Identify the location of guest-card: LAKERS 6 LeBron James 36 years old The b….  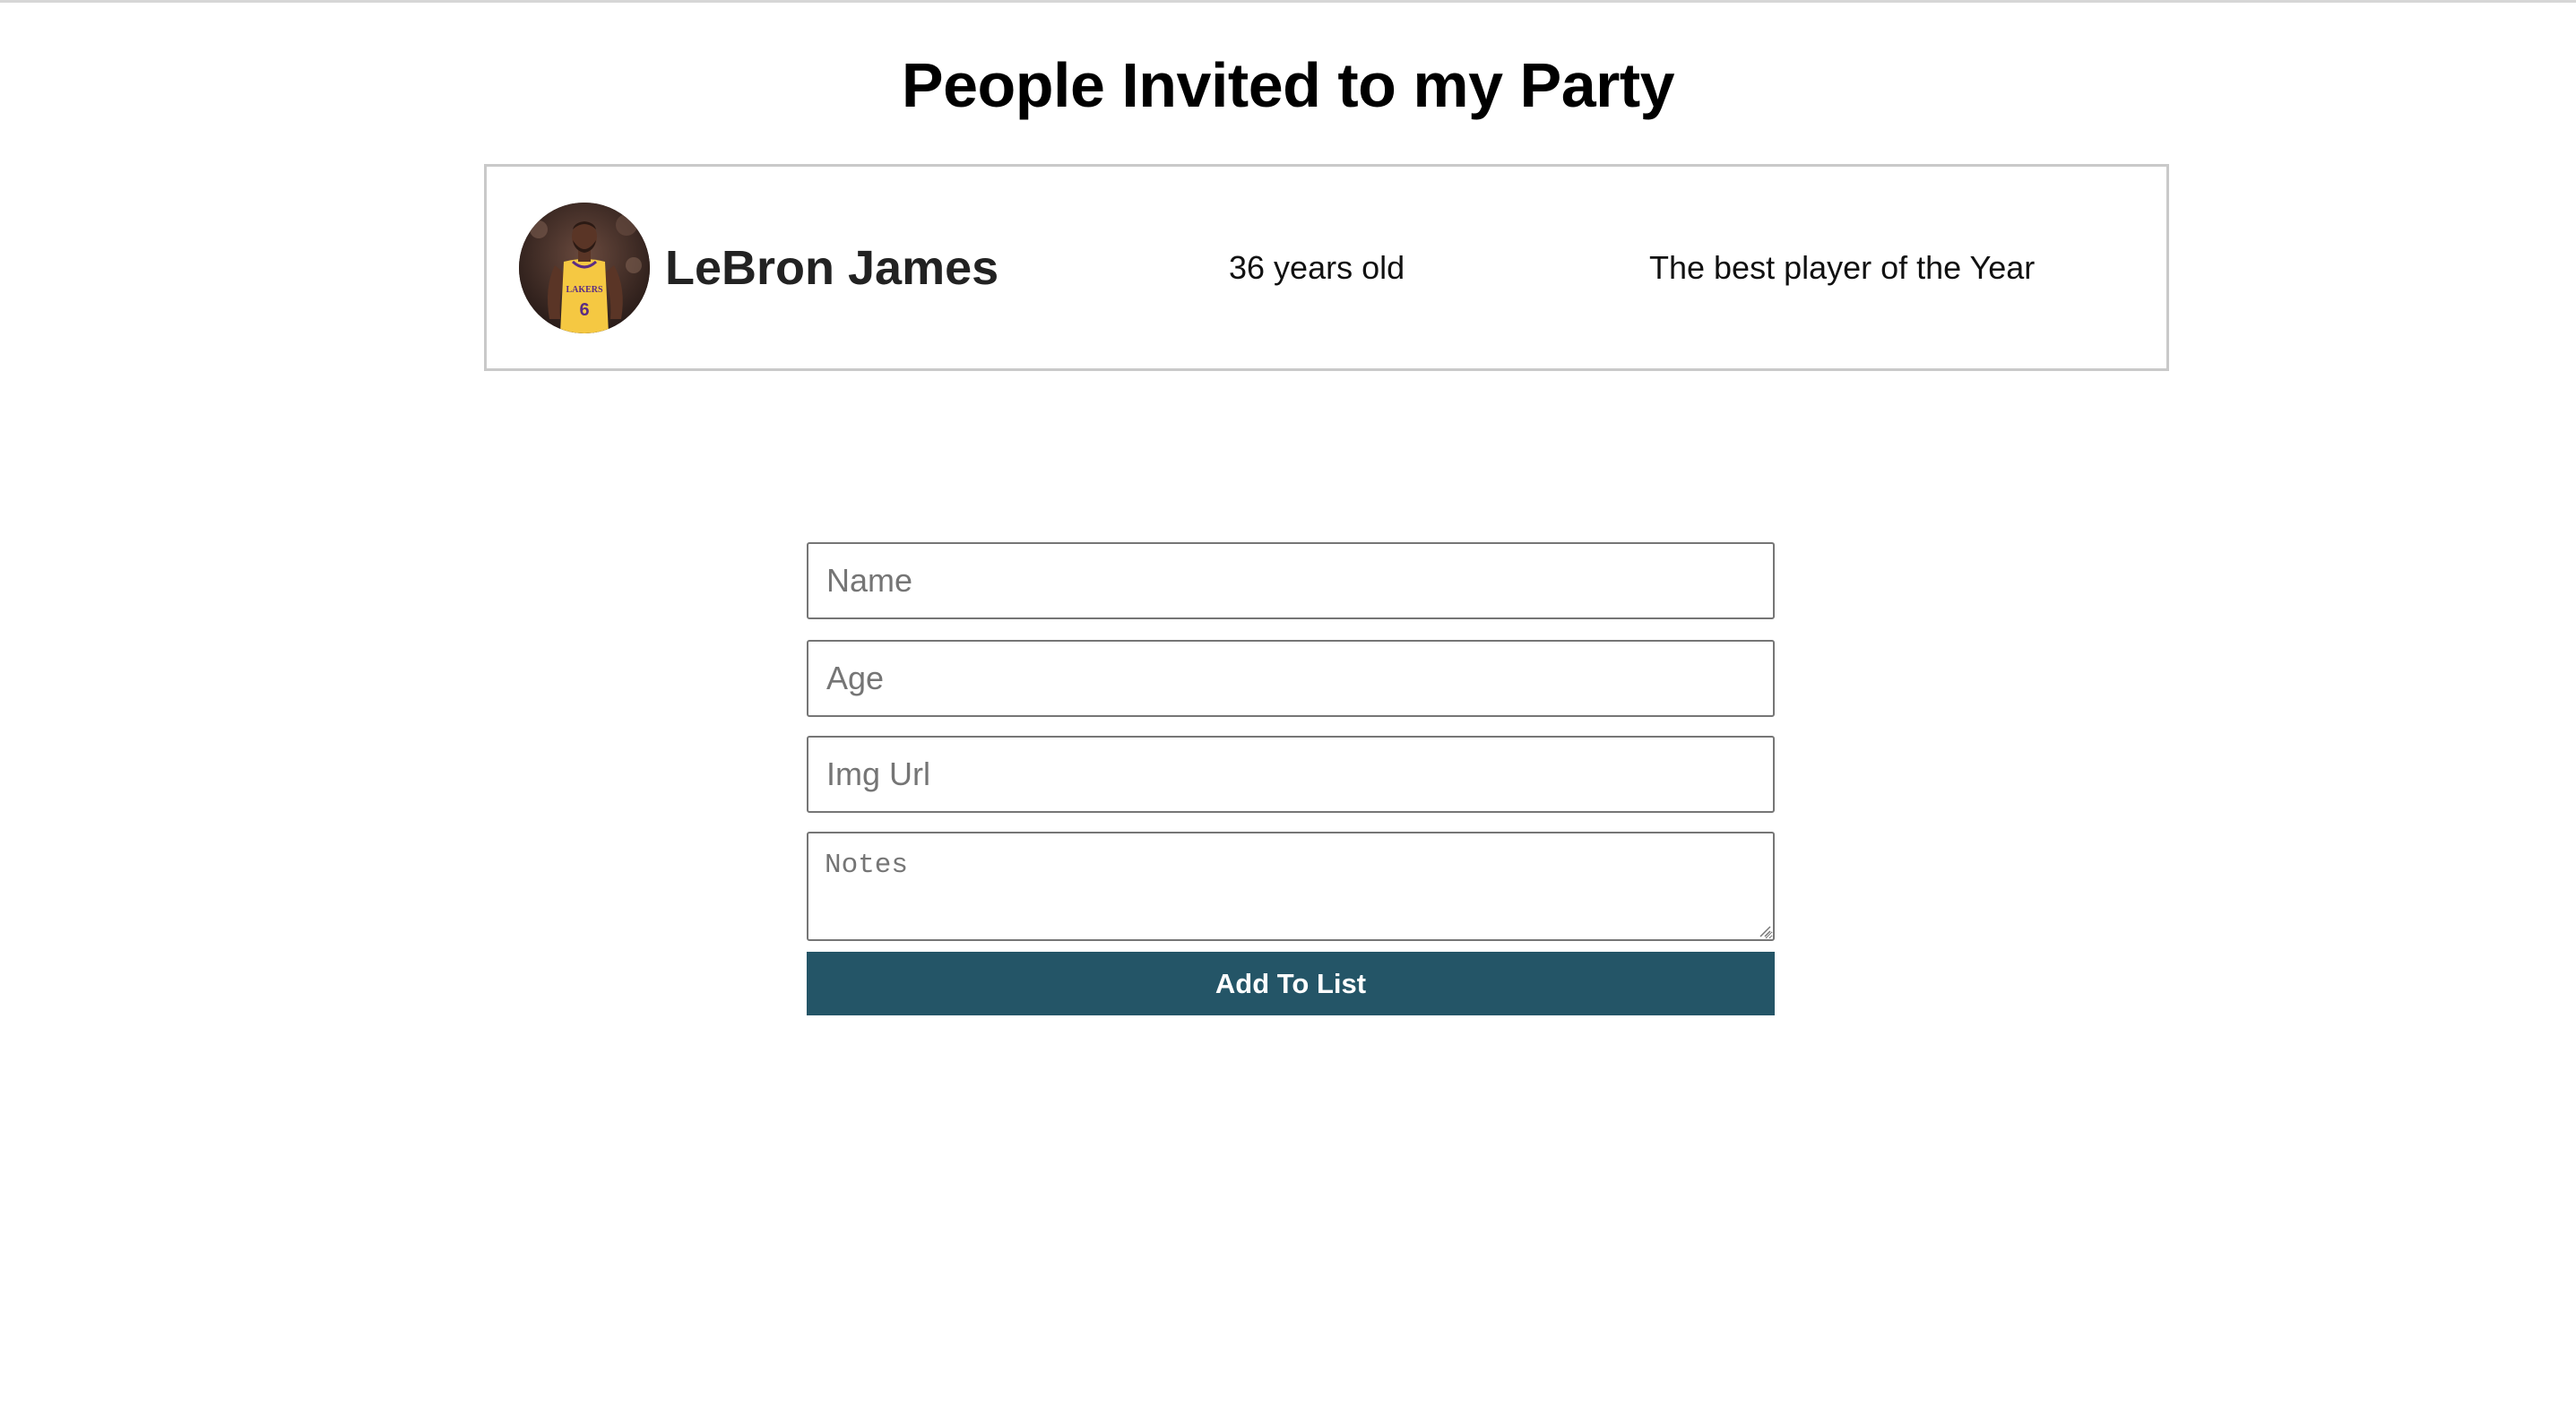
(1326, 267).